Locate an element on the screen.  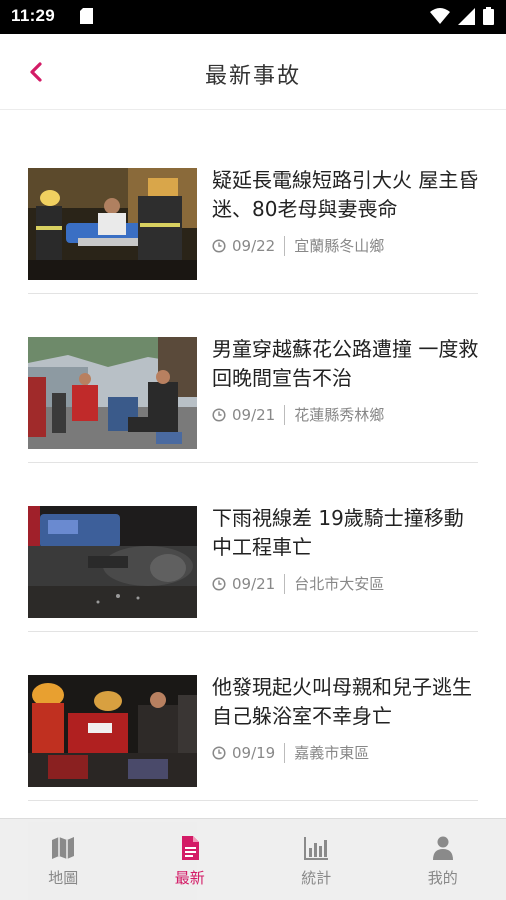
news-meta: 09/22 宜蘭縣冬山鄉 is located at coordinates (298, 245).